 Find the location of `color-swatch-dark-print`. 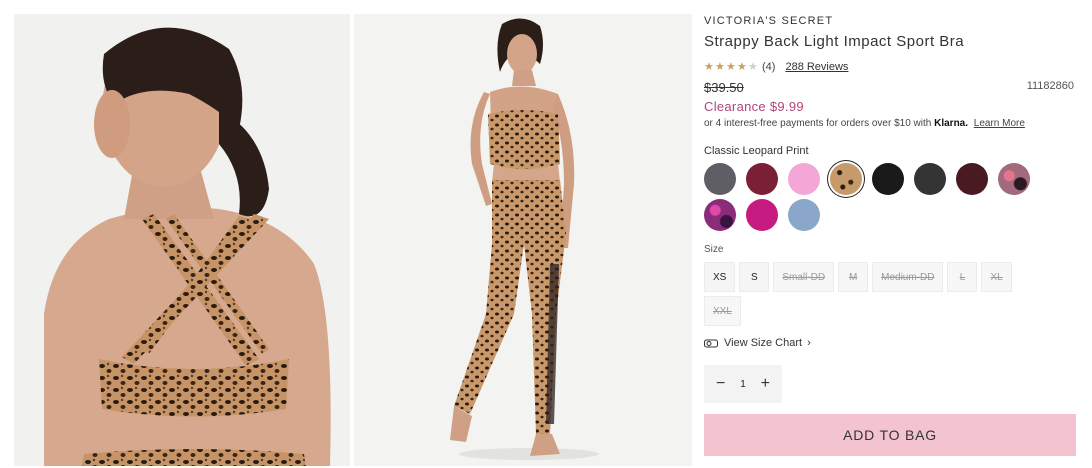

color-swatch-dark-print is located at coordinates (972, 179).